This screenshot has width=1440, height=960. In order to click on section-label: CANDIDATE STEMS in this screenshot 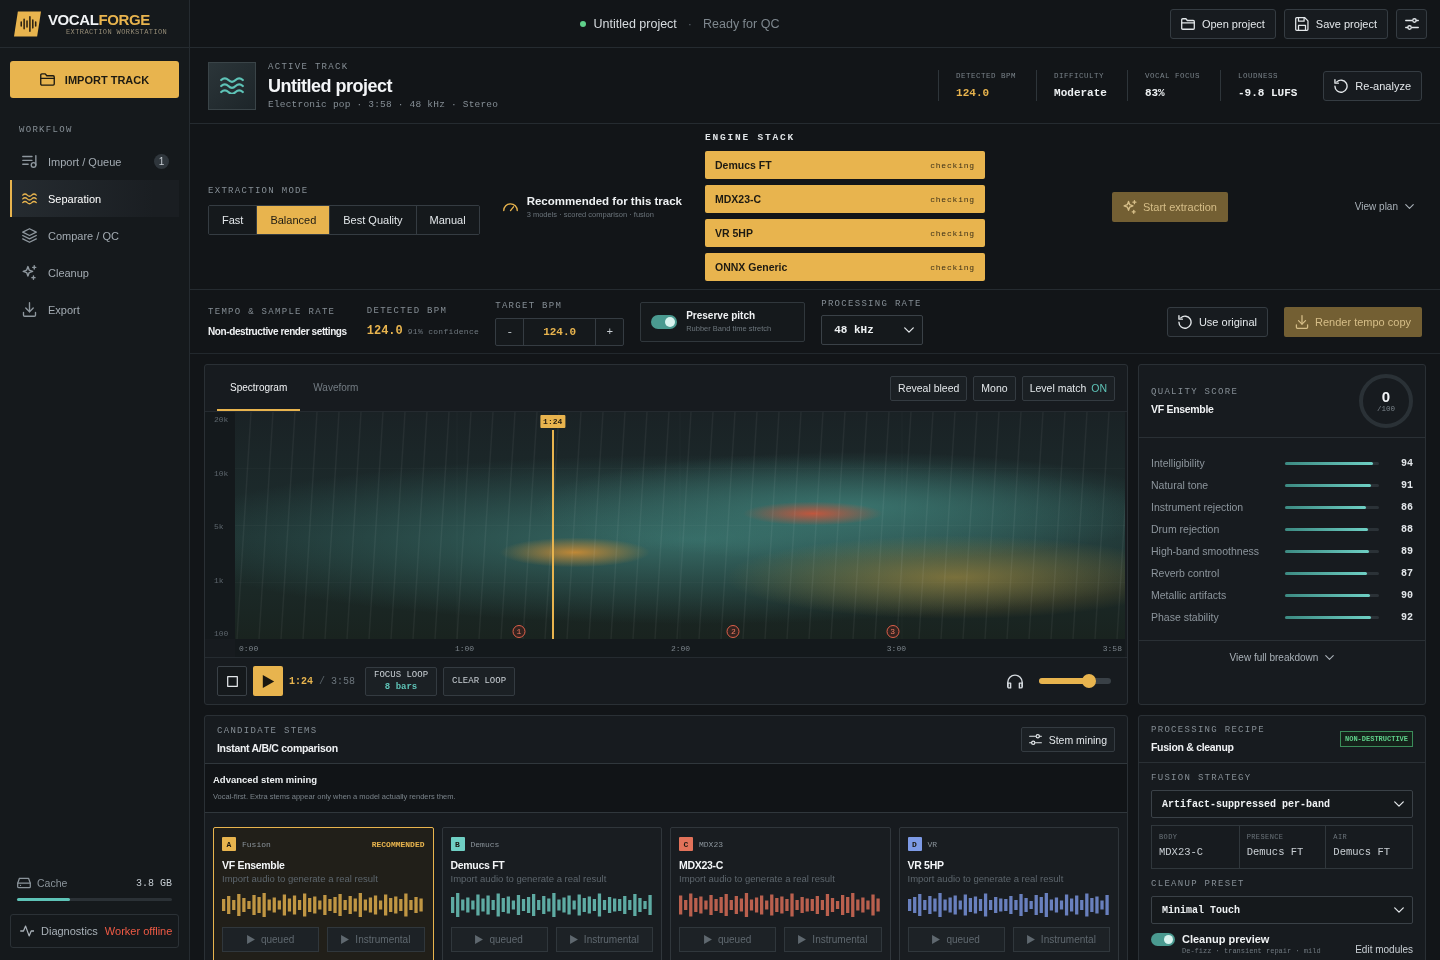, I will do `click(268, 731)`.